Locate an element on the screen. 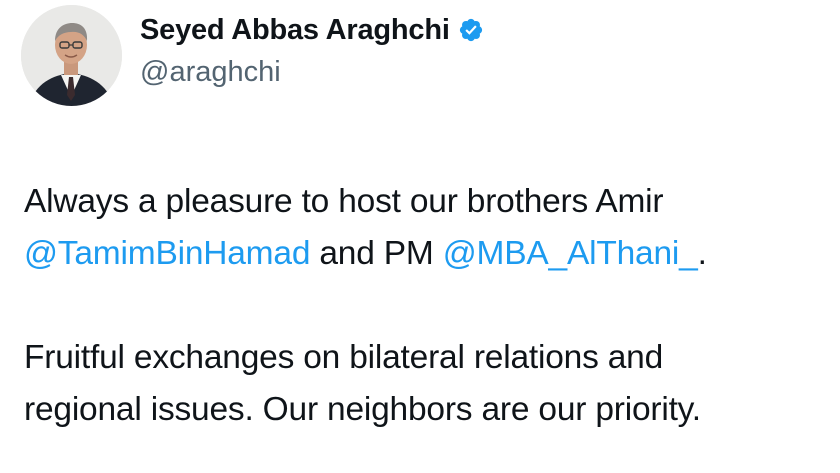 This screenshot has width=840, height=473. mention-link: @MBA_AlThani_ is located at coordinates (570, 253).